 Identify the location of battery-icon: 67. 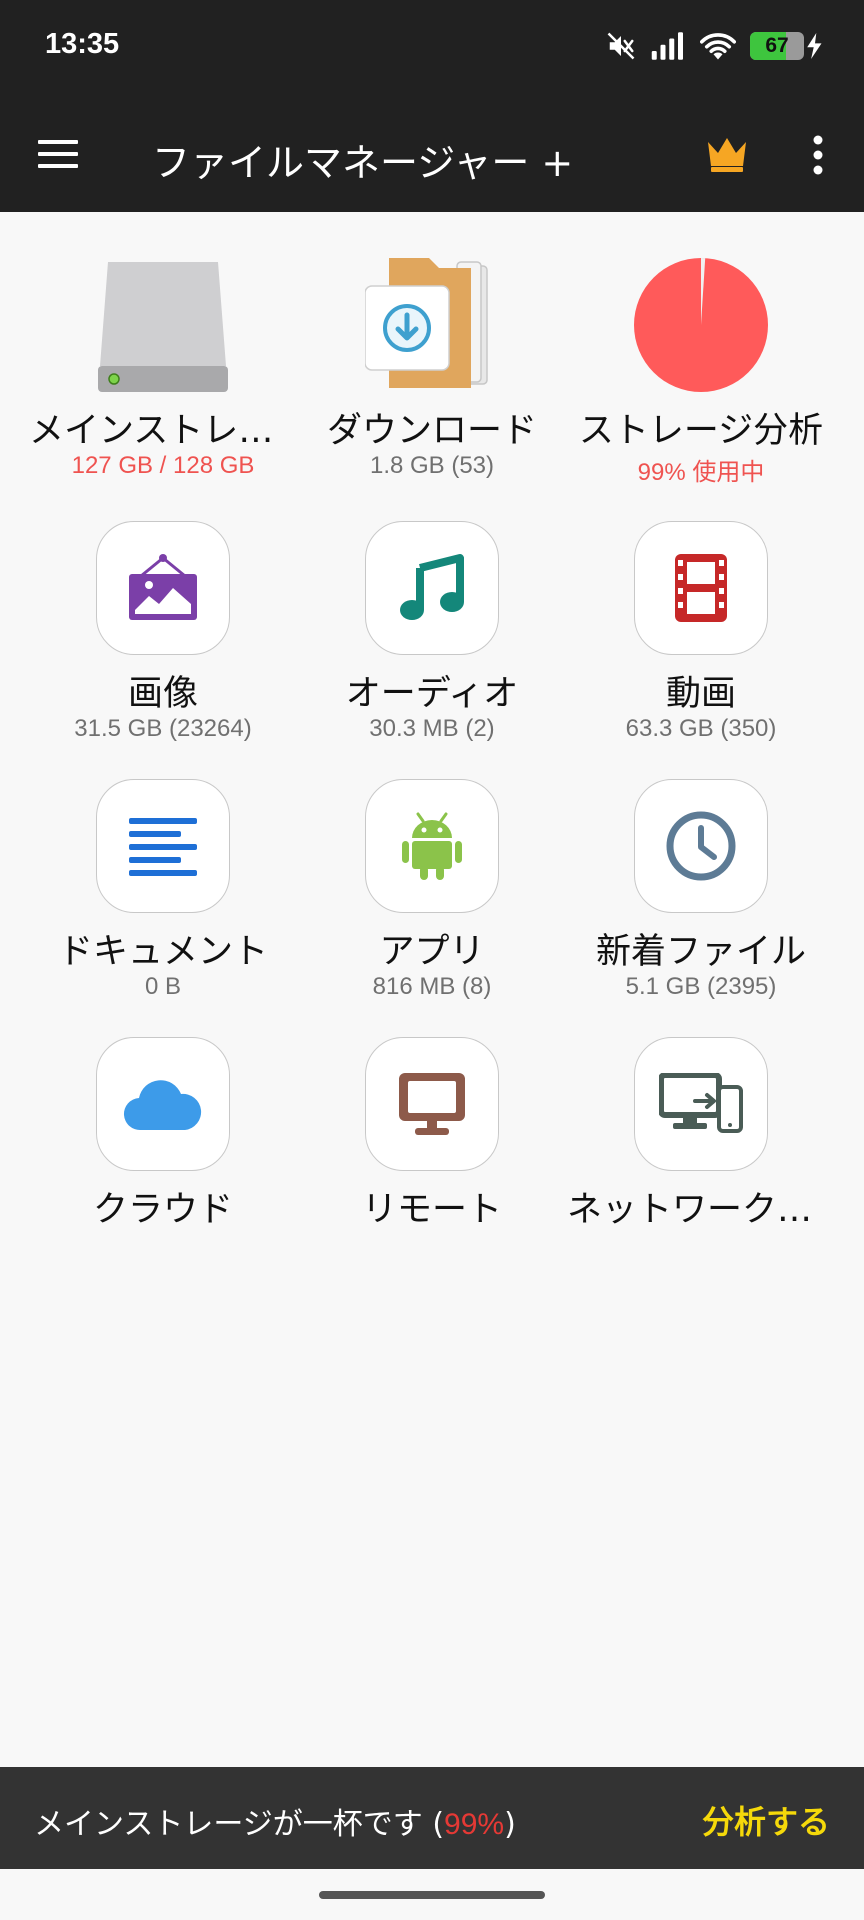
(777, 46).